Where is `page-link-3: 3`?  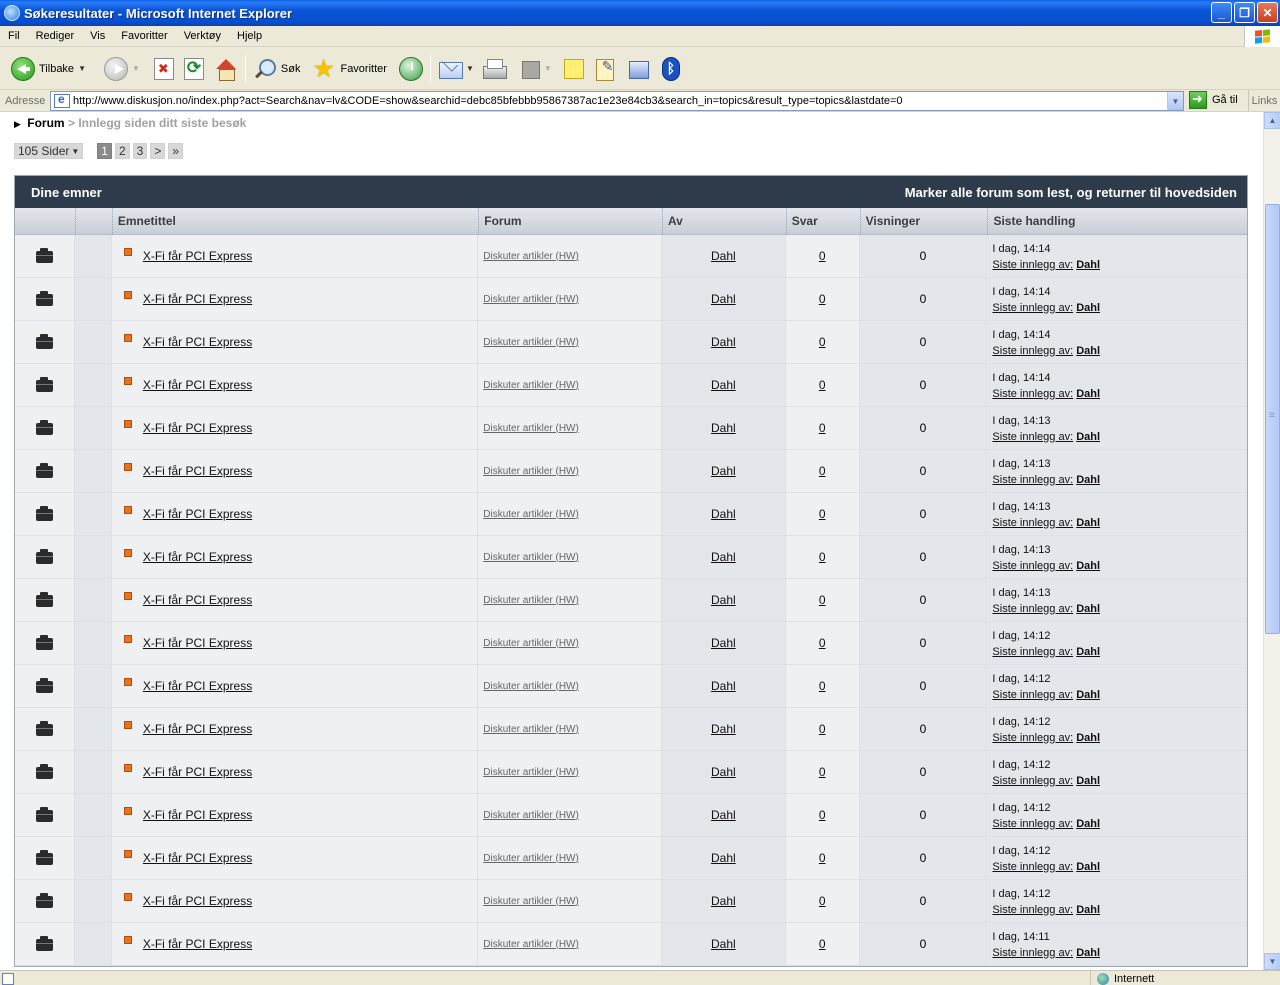
page-link-3: 3 is located at coordinates (140, 151).